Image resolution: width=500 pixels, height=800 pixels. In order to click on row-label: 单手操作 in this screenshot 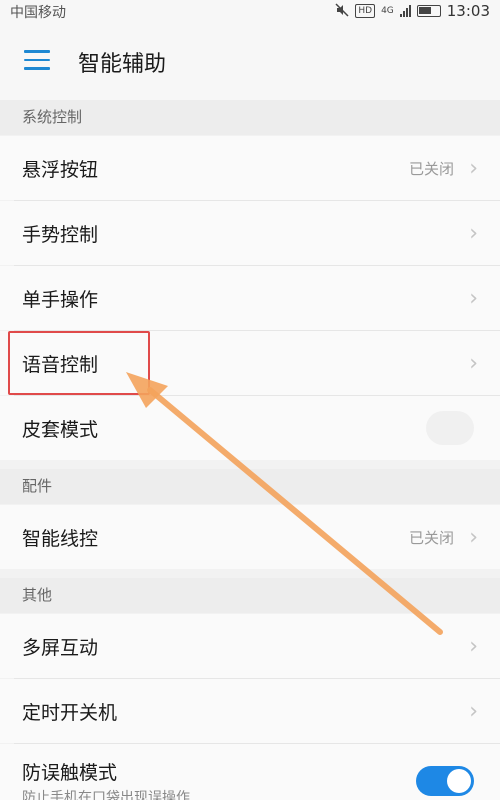, I will do `click(60, 299)`.